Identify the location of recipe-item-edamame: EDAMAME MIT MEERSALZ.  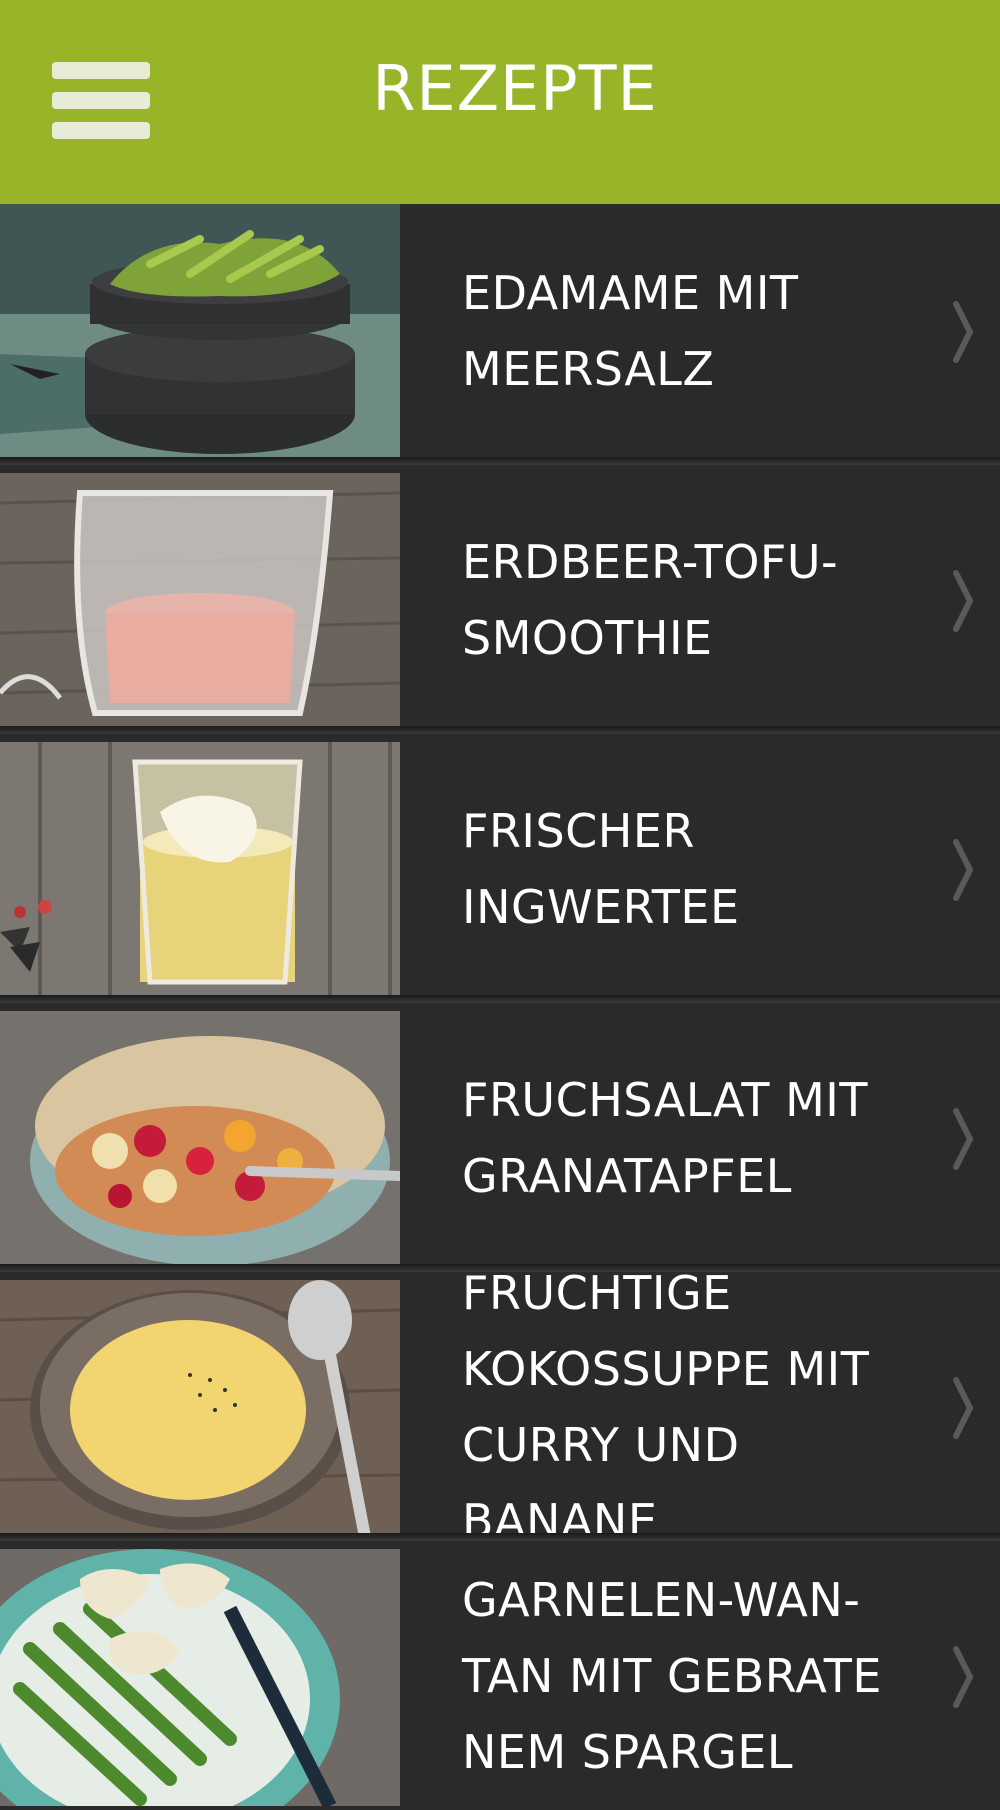
(500, 334).